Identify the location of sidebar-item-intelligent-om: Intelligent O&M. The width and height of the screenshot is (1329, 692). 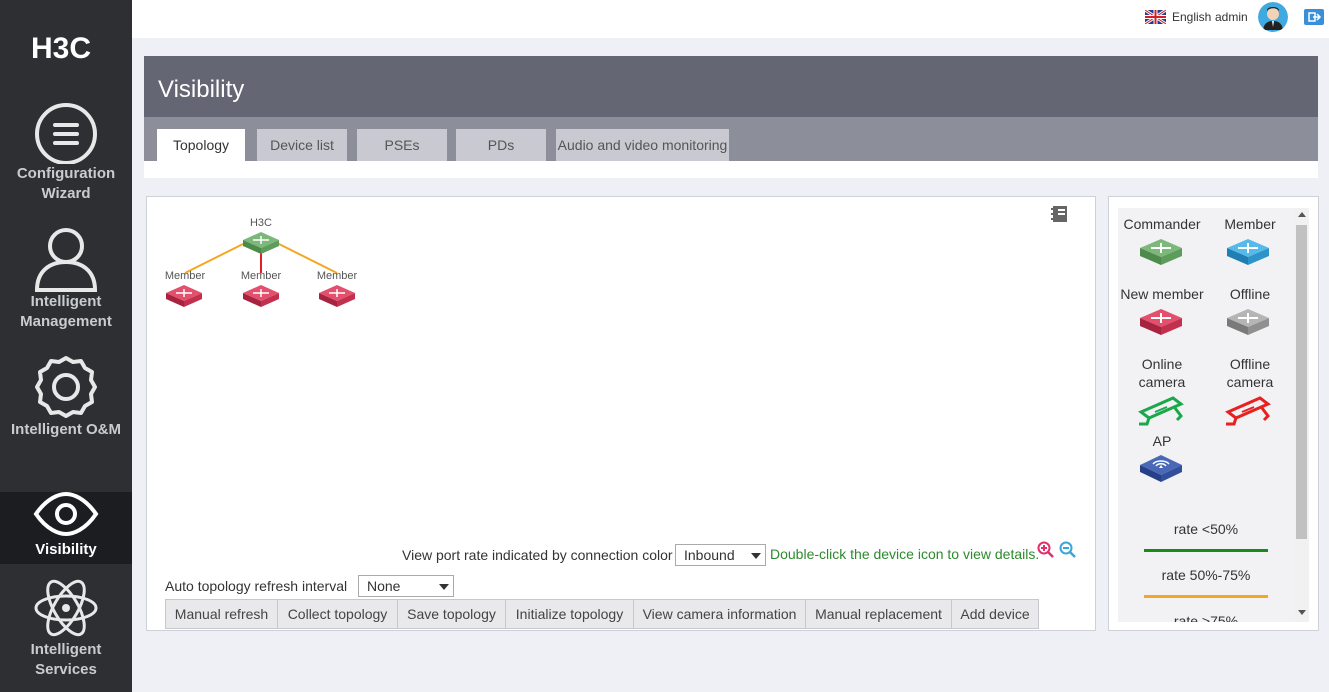
(66, 416).